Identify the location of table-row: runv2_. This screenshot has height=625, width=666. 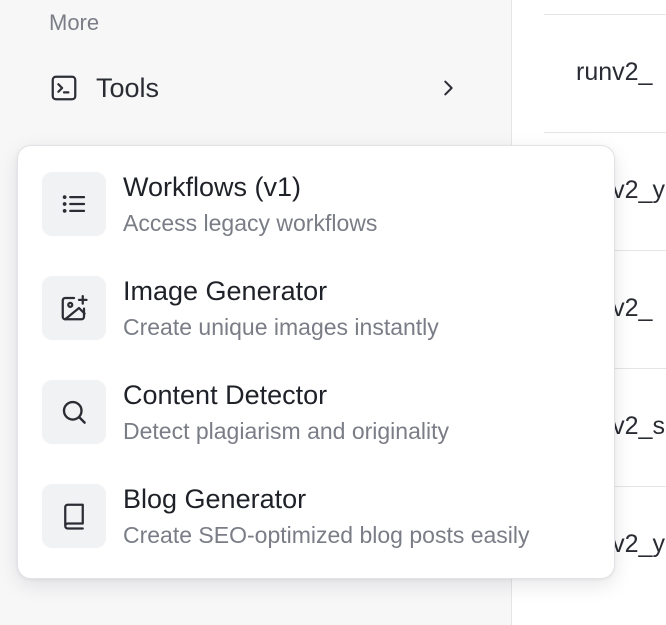
(605, 73).